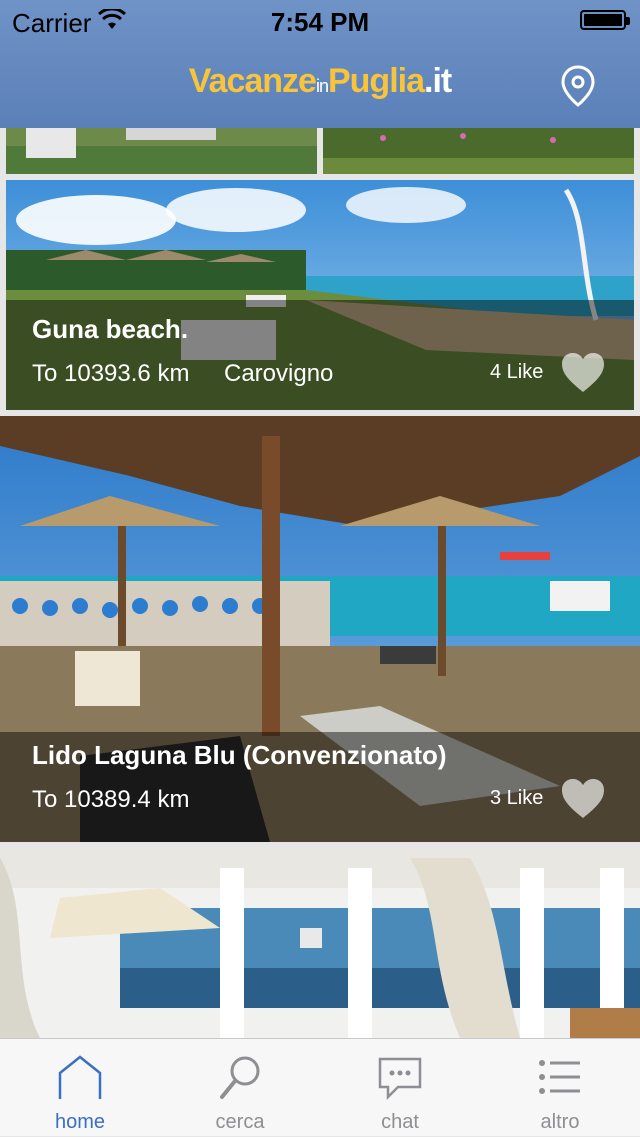 Image resolution: width=640 pixels, height=1137 pixels. Describe the element at coordinates (605, 20) in the screenshot. I see `battery-icon` at that location.